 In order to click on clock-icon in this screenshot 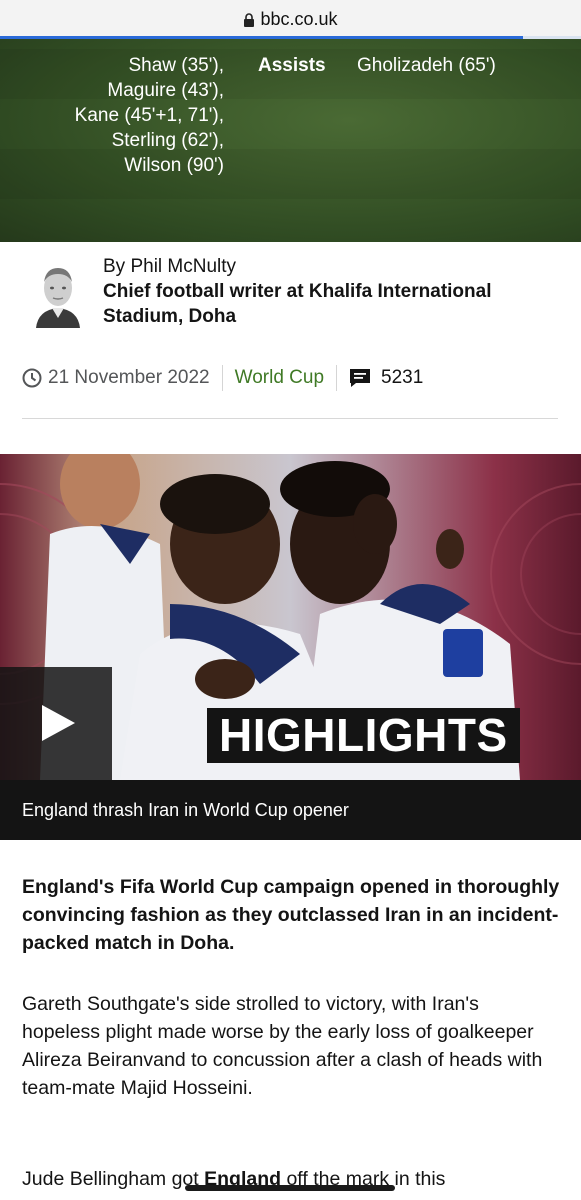, I will do `click(32, 378)`.